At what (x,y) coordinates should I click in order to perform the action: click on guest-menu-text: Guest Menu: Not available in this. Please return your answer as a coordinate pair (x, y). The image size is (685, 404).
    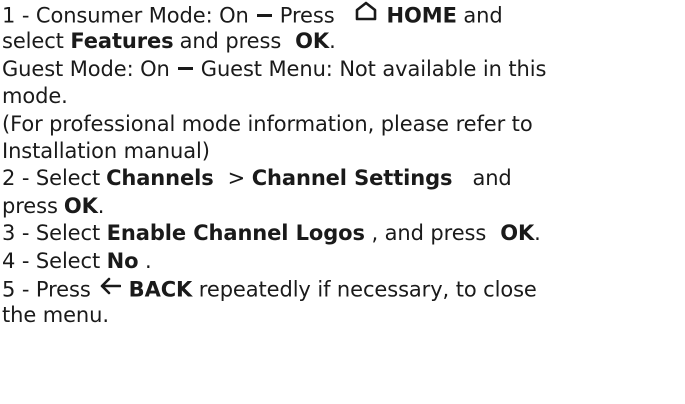
    Looking at the image, I should click on (373, 68).